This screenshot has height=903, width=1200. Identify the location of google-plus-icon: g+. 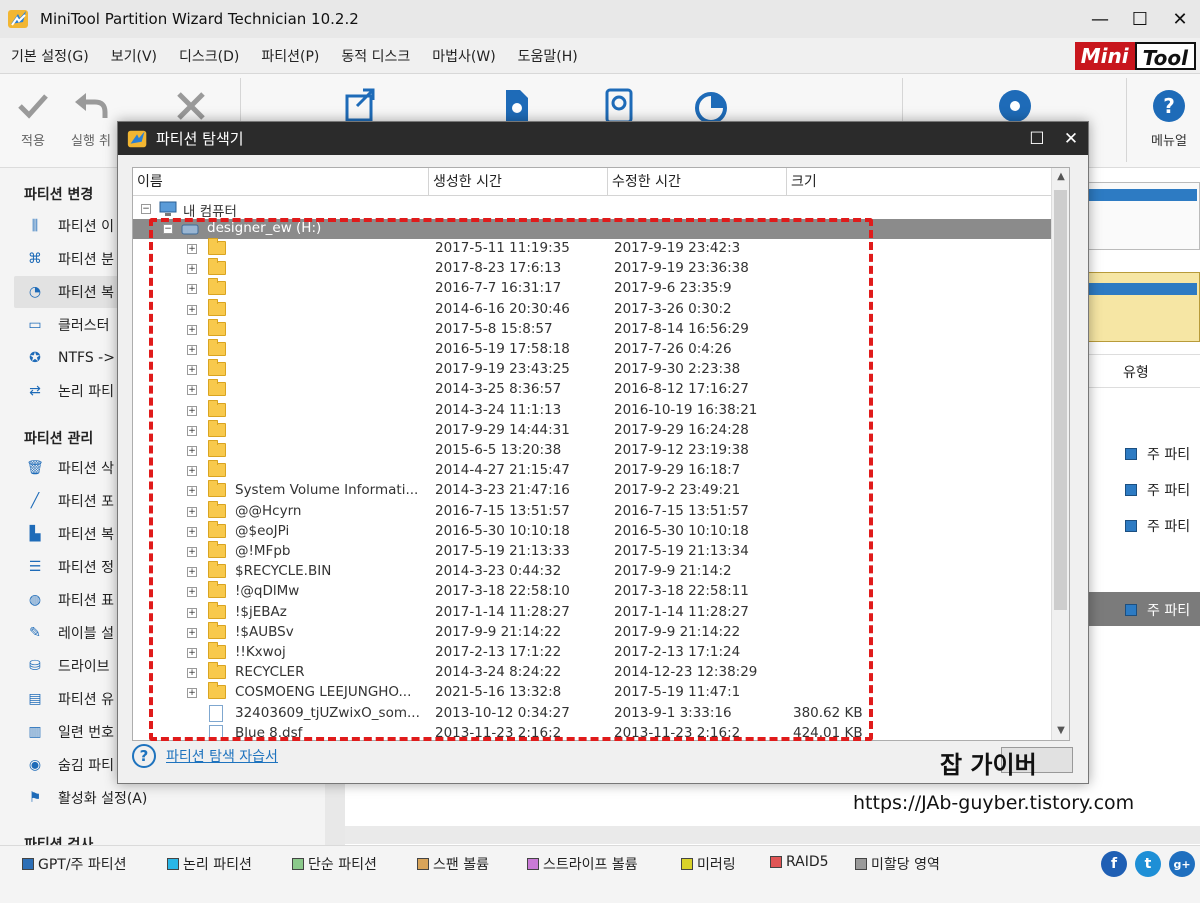
(1182, 864).